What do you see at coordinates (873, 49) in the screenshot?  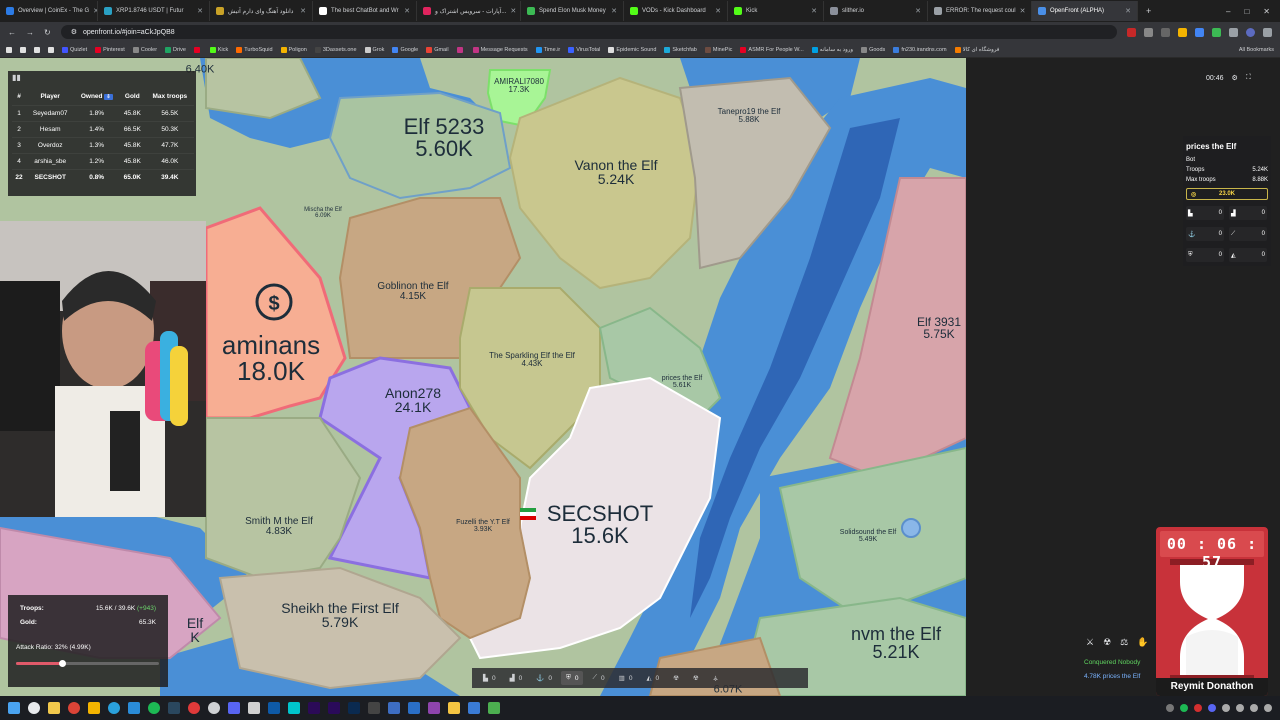 I see `bookmark-item: Goods` at bounding box center [873, 49].